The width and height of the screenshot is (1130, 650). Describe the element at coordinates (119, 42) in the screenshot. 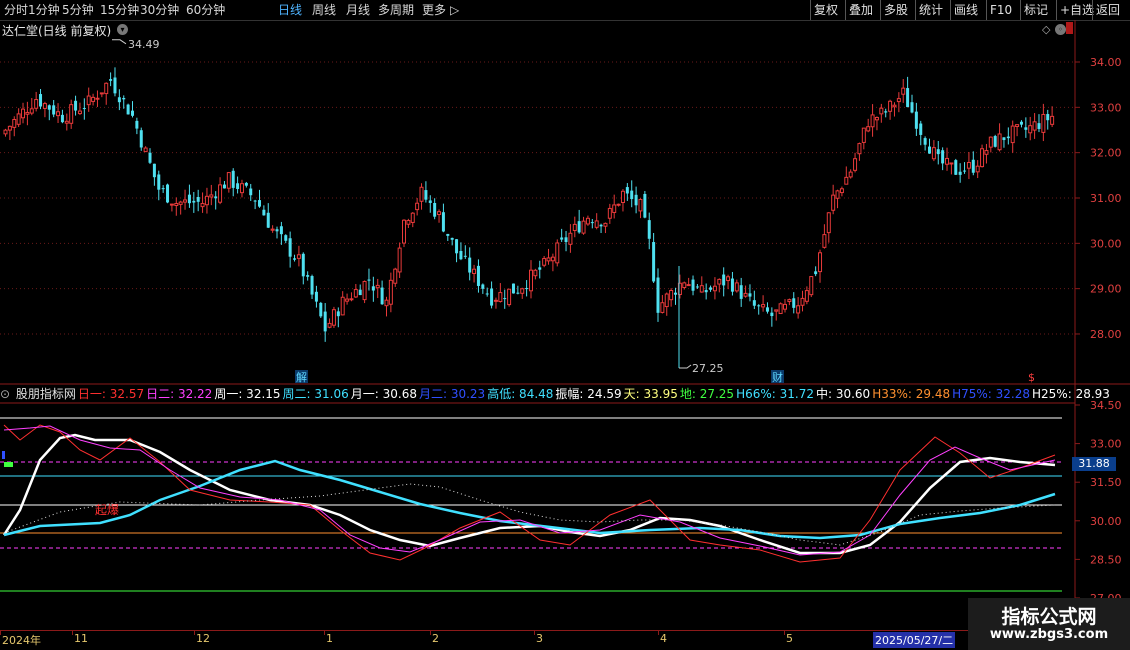

I see `high-pointer` at that location.